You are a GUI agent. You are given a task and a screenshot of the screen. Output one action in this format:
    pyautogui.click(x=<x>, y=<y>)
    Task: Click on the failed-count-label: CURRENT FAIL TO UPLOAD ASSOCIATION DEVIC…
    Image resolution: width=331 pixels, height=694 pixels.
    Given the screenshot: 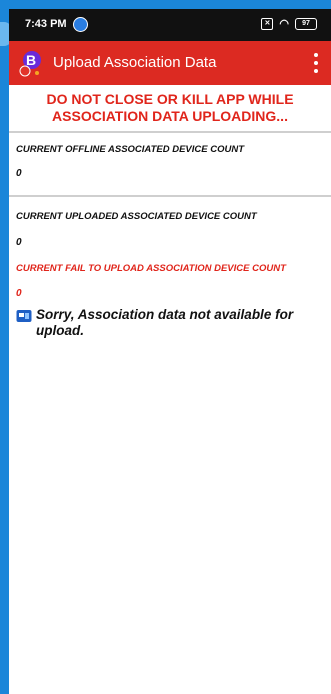 What is the action you would take?
    pyautogui.click(x=151, y=268)
    